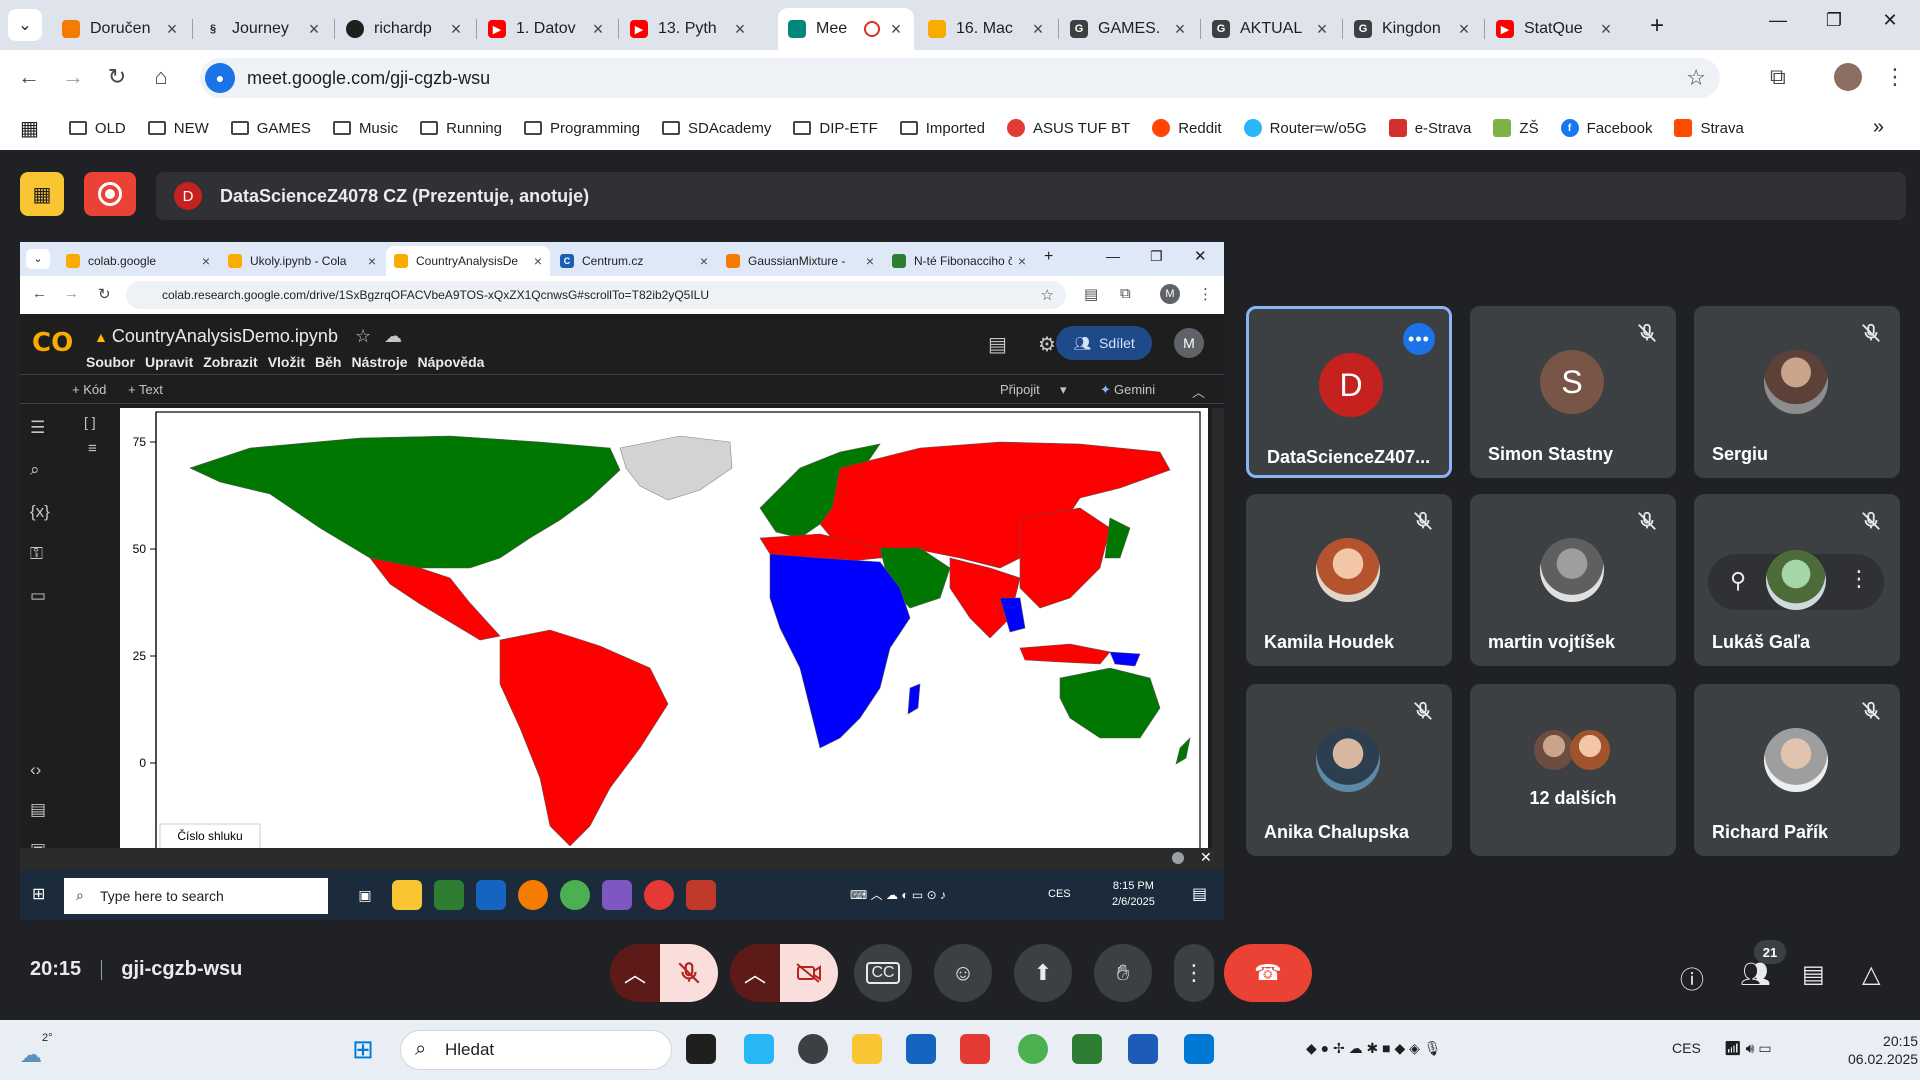 The height and width of the screenshot is (1080, 1920). What do you see at coordinates (365, 128) in the screenshot?
I see `bookmark-folder: Music` at bounding box center [365, 128].